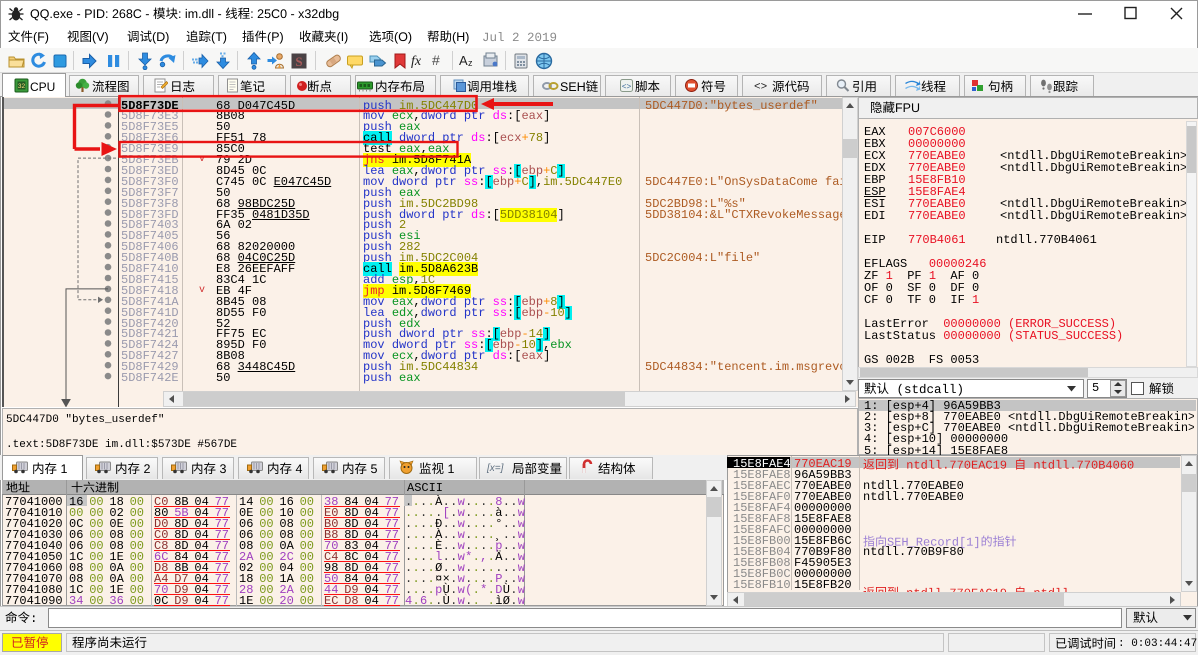 The width and height of the screenshot is (1198, 655). What do you see at coordinates (298, 61) in the screenshot?
I see `svg-text: S` at bounding box center [298, 61].